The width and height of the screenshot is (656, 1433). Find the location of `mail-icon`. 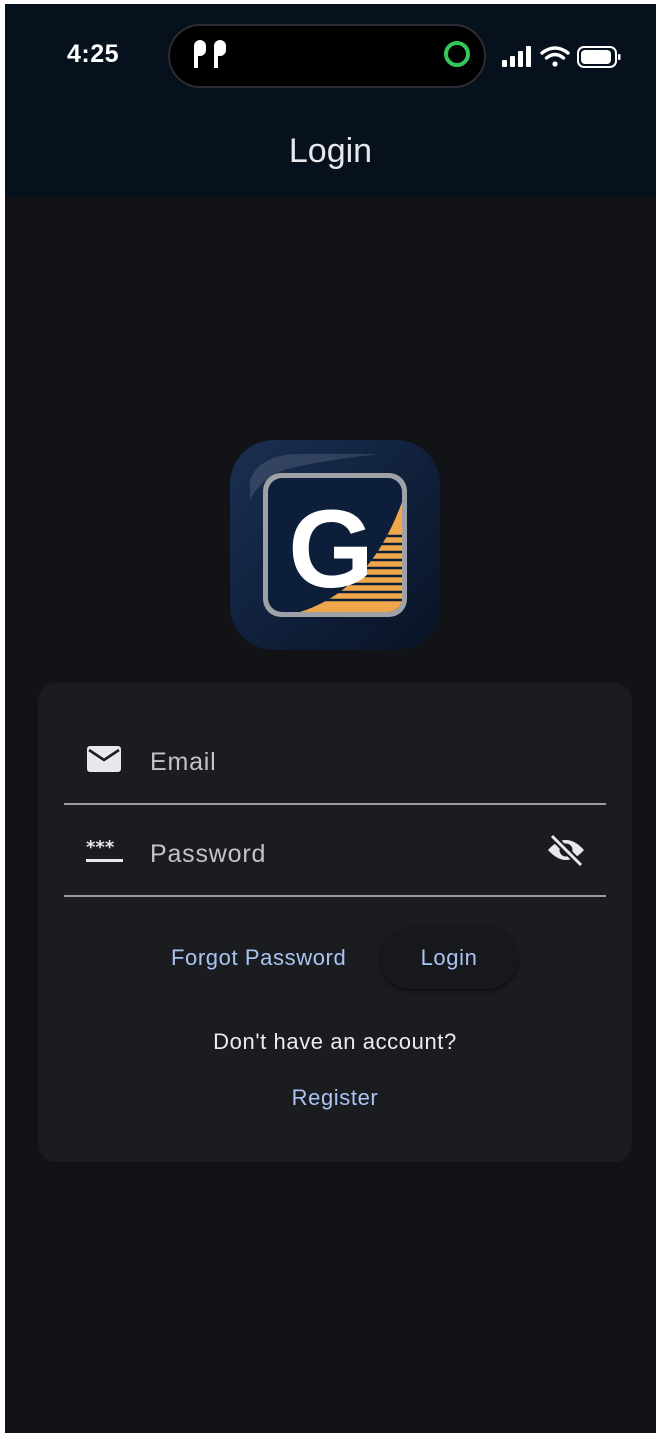

mail-icon is located at coordinates (104, 759).